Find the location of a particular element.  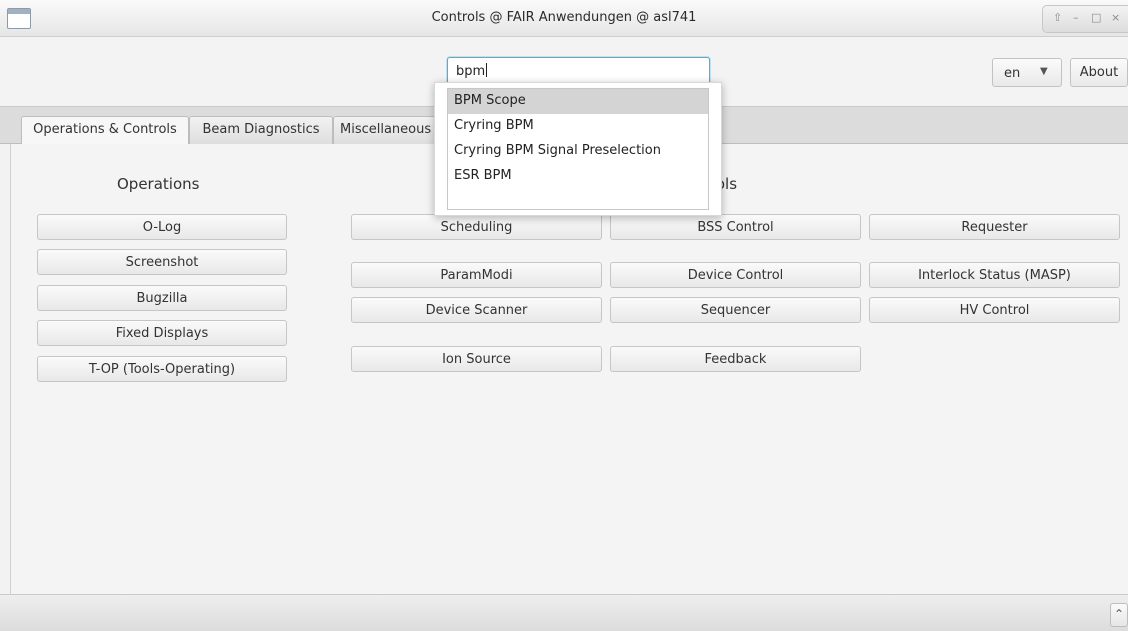

o-log-button: O-Log is located at coordinates (162, 227).